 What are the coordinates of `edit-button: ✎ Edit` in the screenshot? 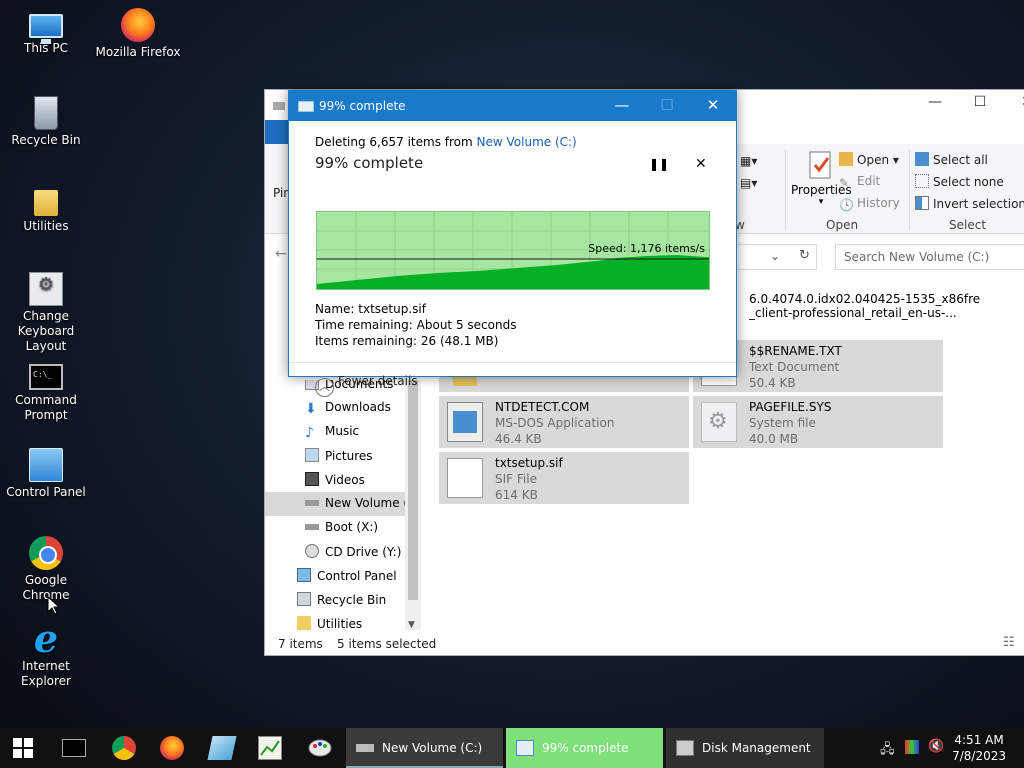 It's located at (859, 182).